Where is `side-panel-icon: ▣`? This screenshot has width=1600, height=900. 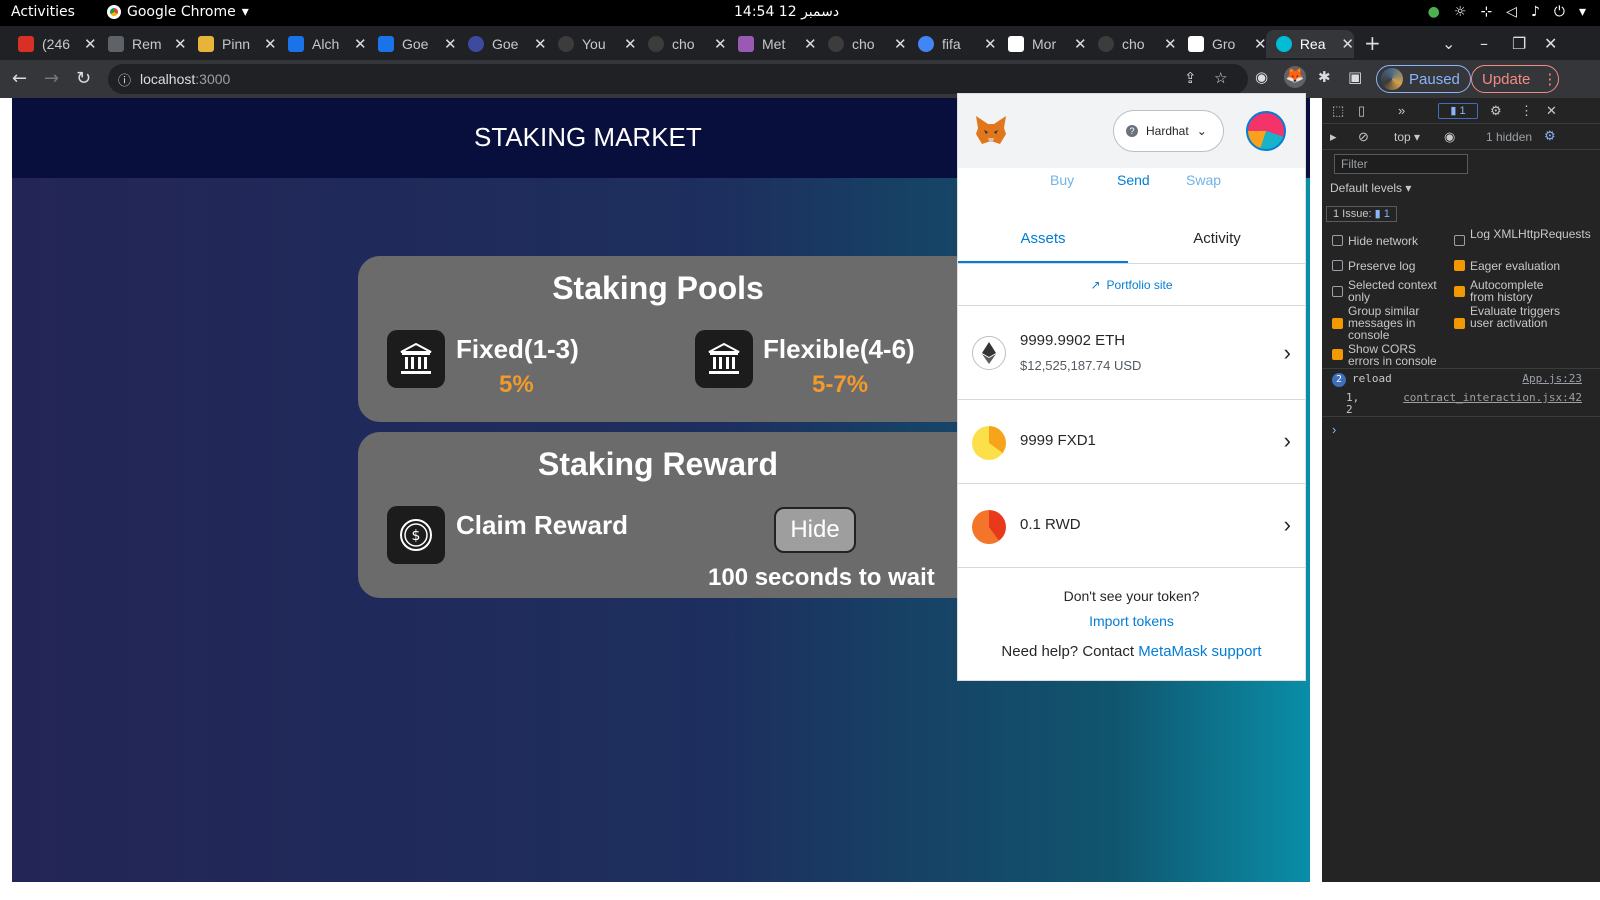 side-panel-icon: ▣ is located at coordinates (1355, 77).